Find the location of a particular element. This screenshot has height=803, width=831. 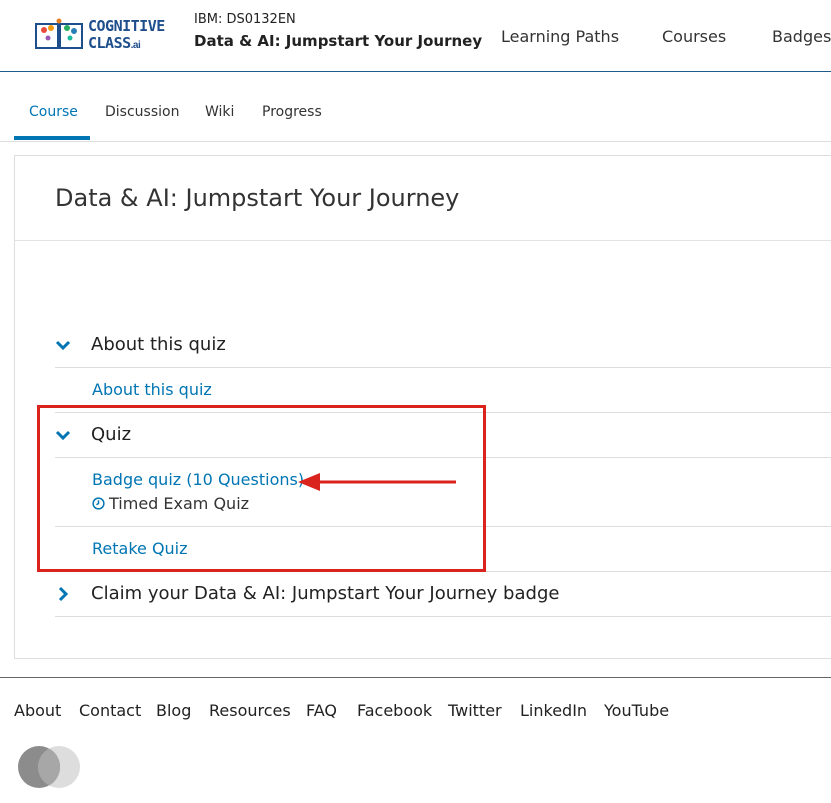

footer-link-facebook: Facebook is located at coordinates (394, 710).